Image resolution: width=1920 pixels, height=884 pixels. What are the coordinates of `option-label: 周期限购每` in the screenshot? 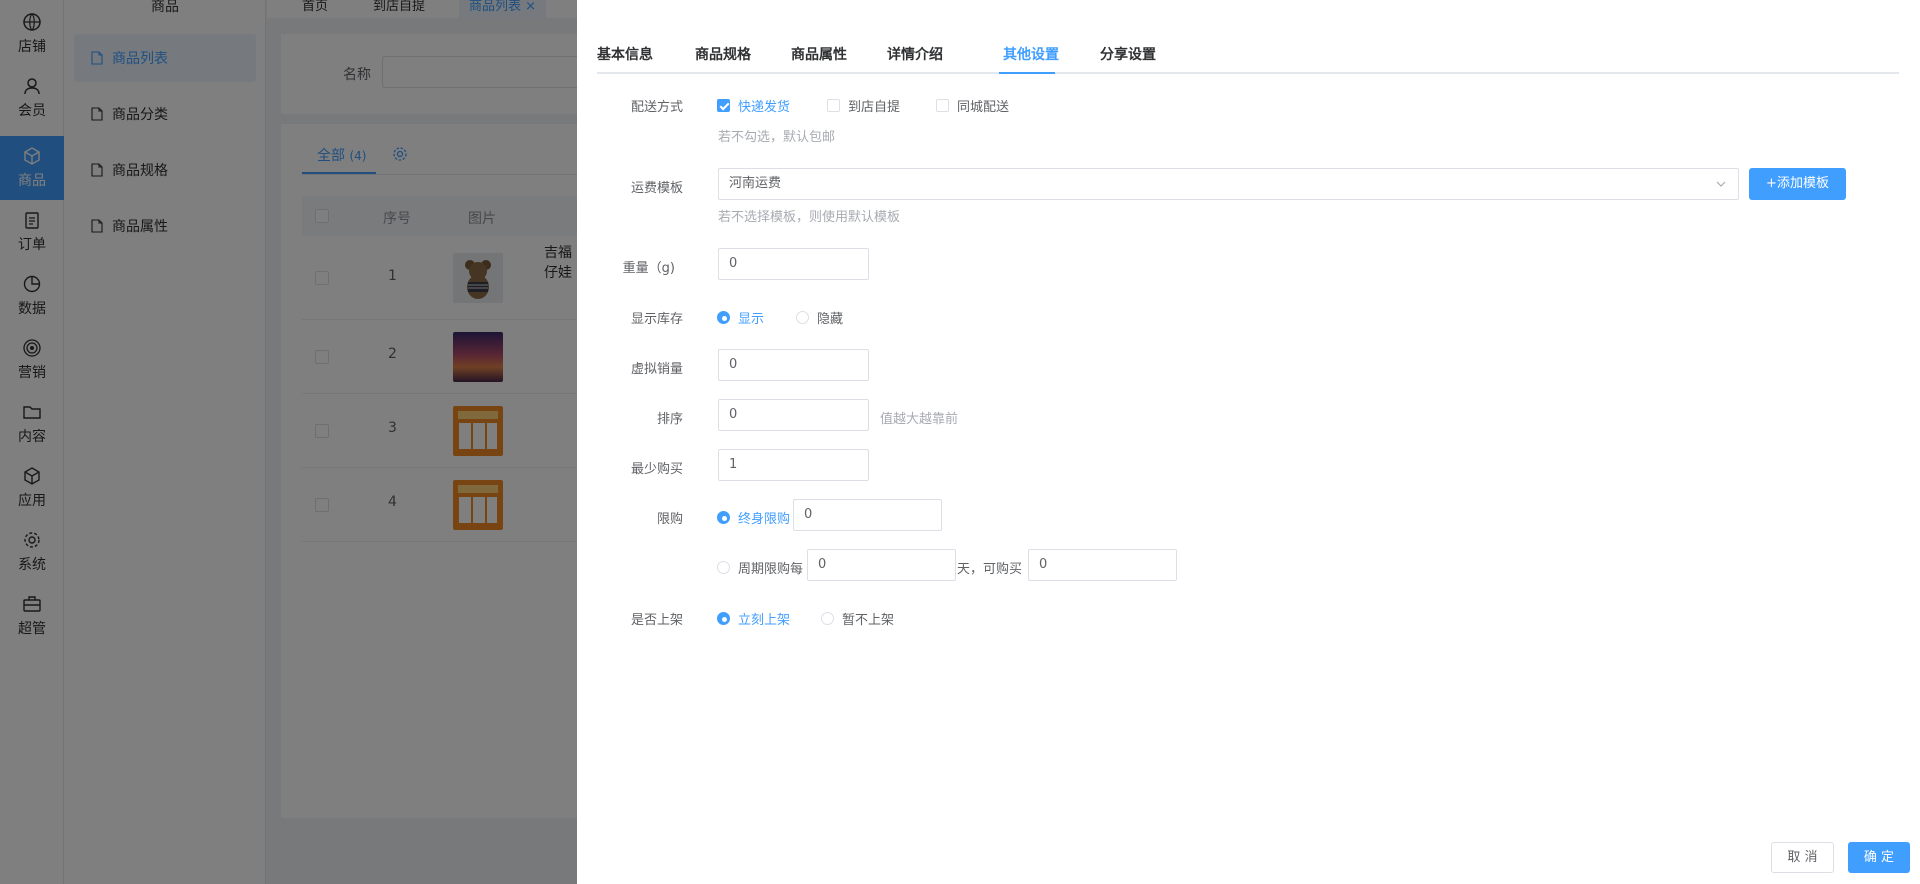 It's located at (771, 569).